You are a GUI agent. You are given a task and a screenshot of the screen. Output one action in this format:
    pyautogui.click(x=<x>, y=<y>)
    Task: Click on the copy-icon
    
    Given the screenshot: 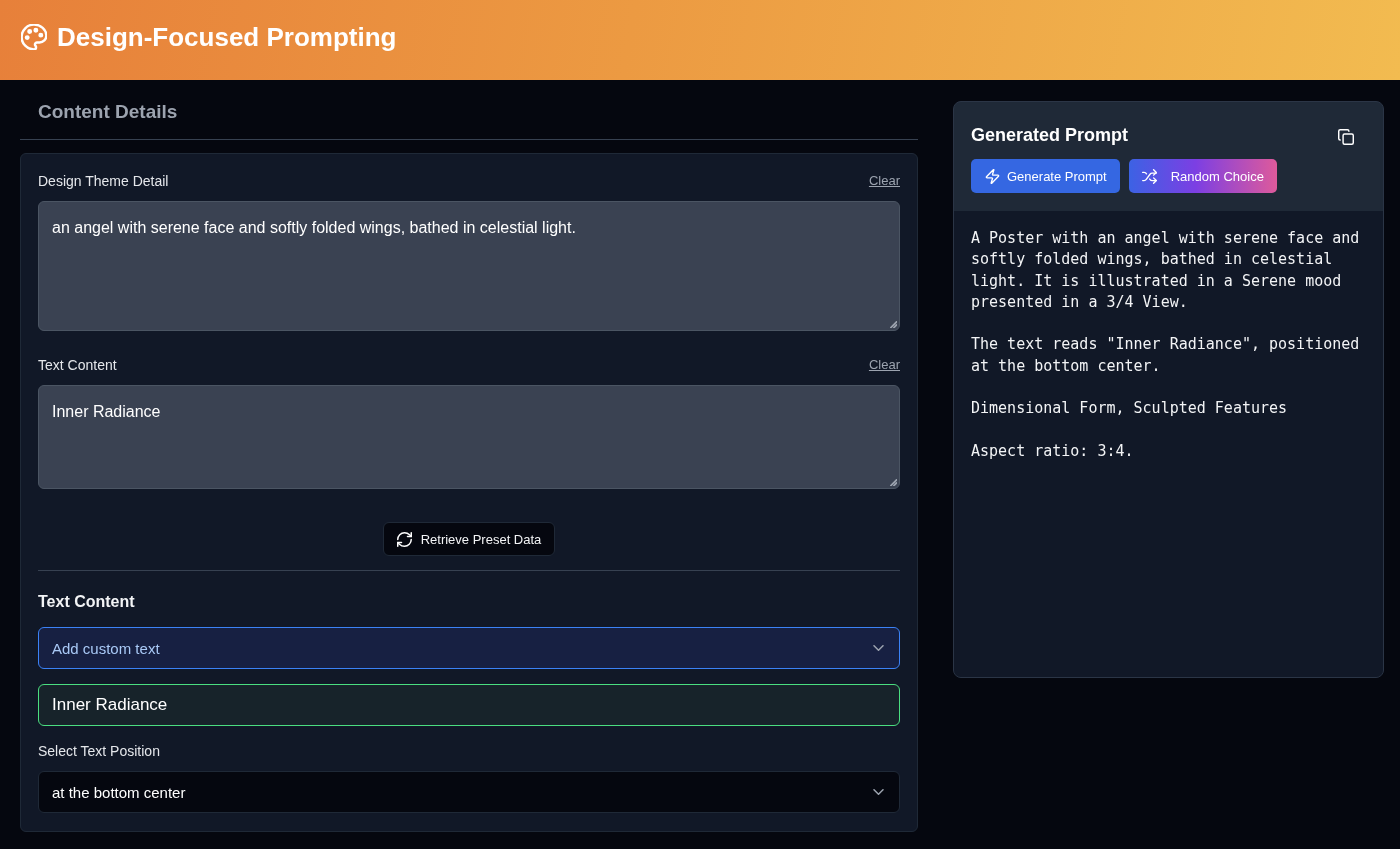 What is the action you would take?
    pyautogui.click(x=1346, y=137)
    